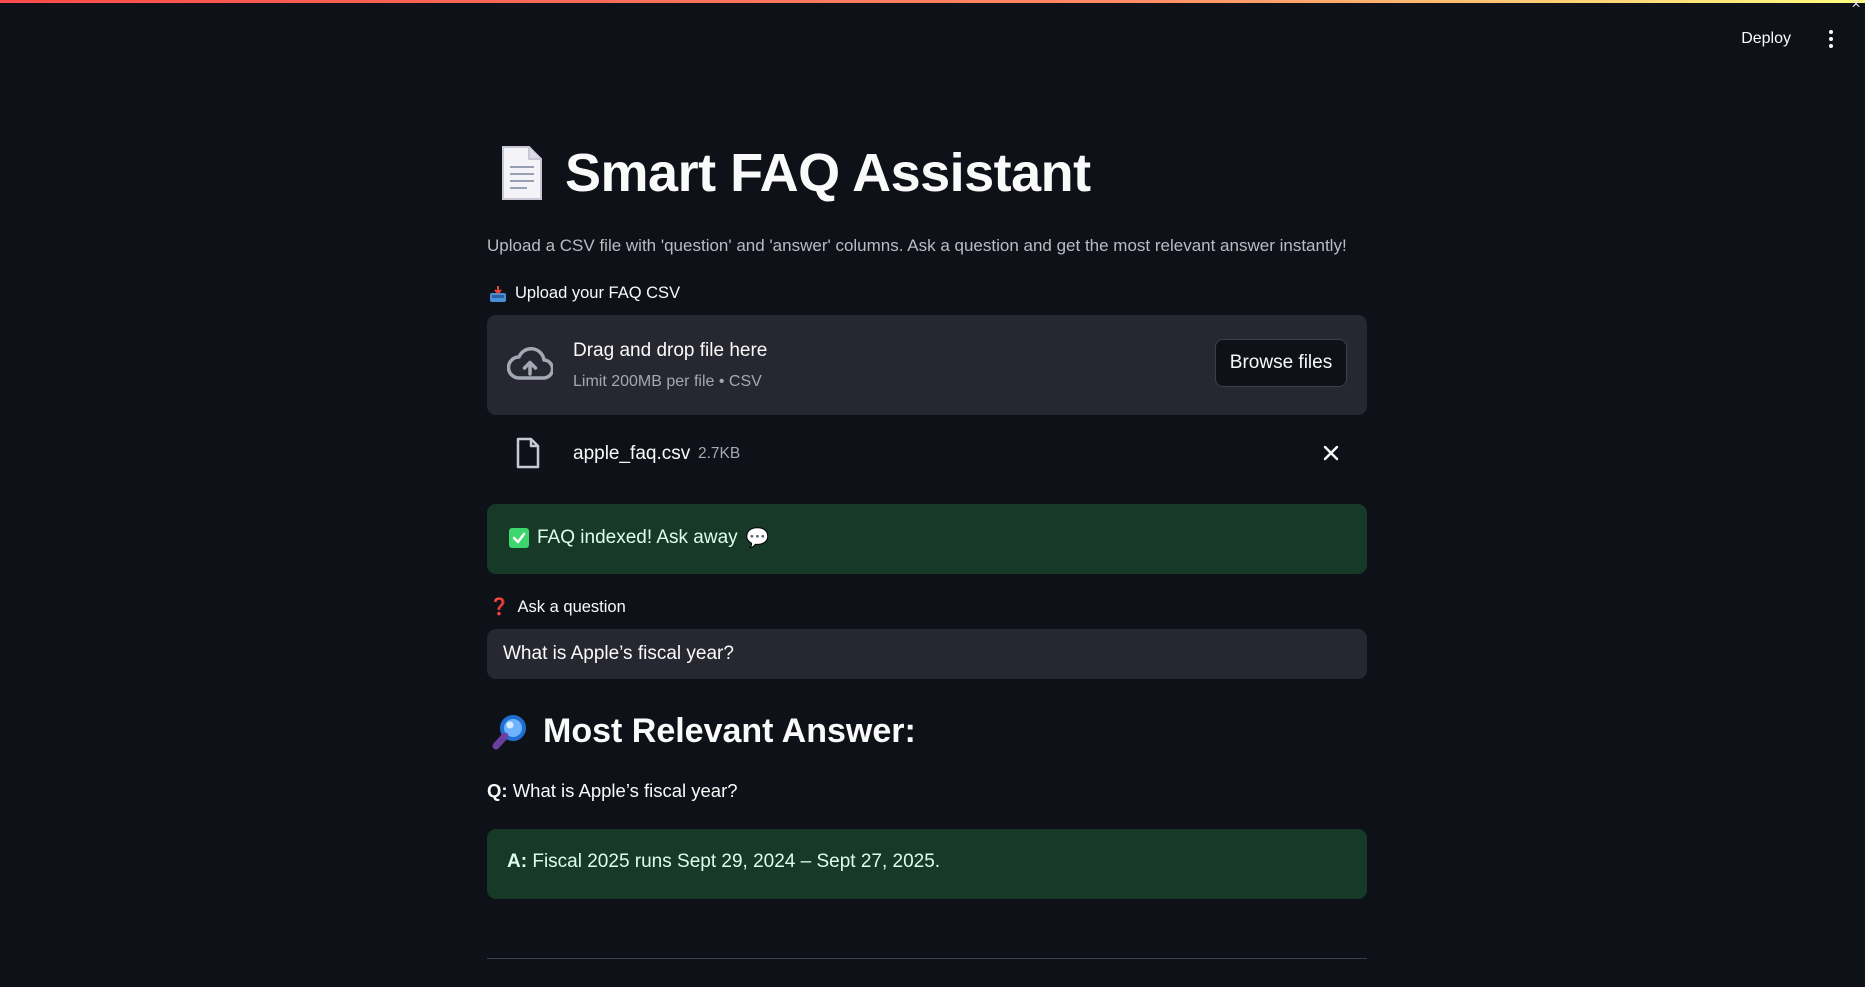 This screenshot has width=1865, height=987. I want to click on browse-files-button: Browse files, so click(1281, 363).